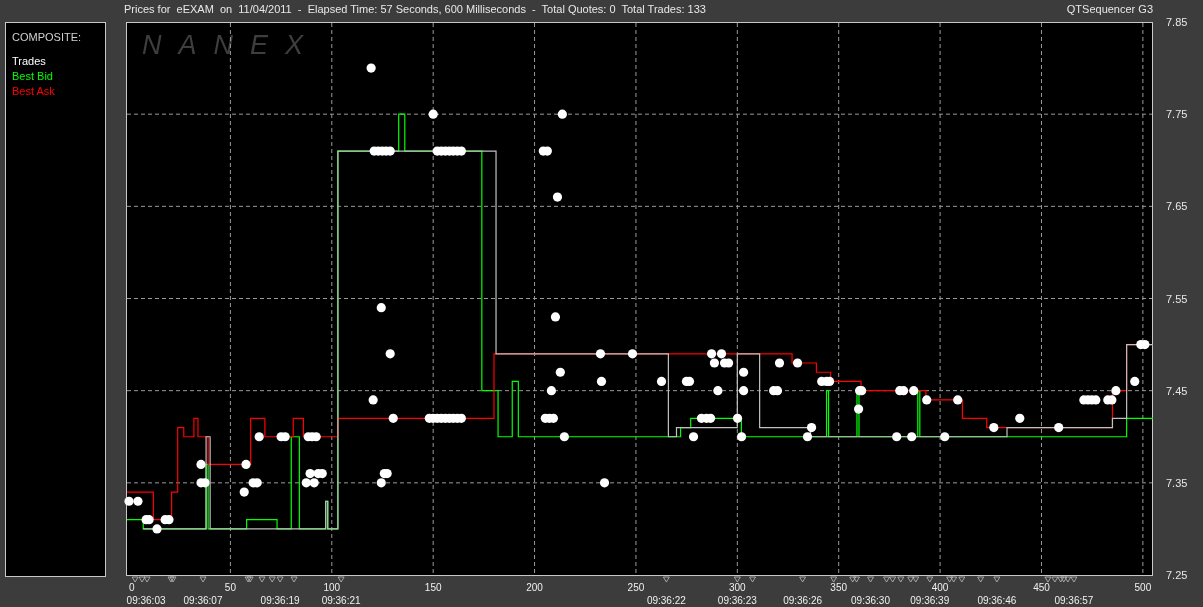 This screenshot has height=607, width=1203. Describe the element at coordinates (203, 600) in the screenshot. I see `time-label: 09:36:07` at that location.